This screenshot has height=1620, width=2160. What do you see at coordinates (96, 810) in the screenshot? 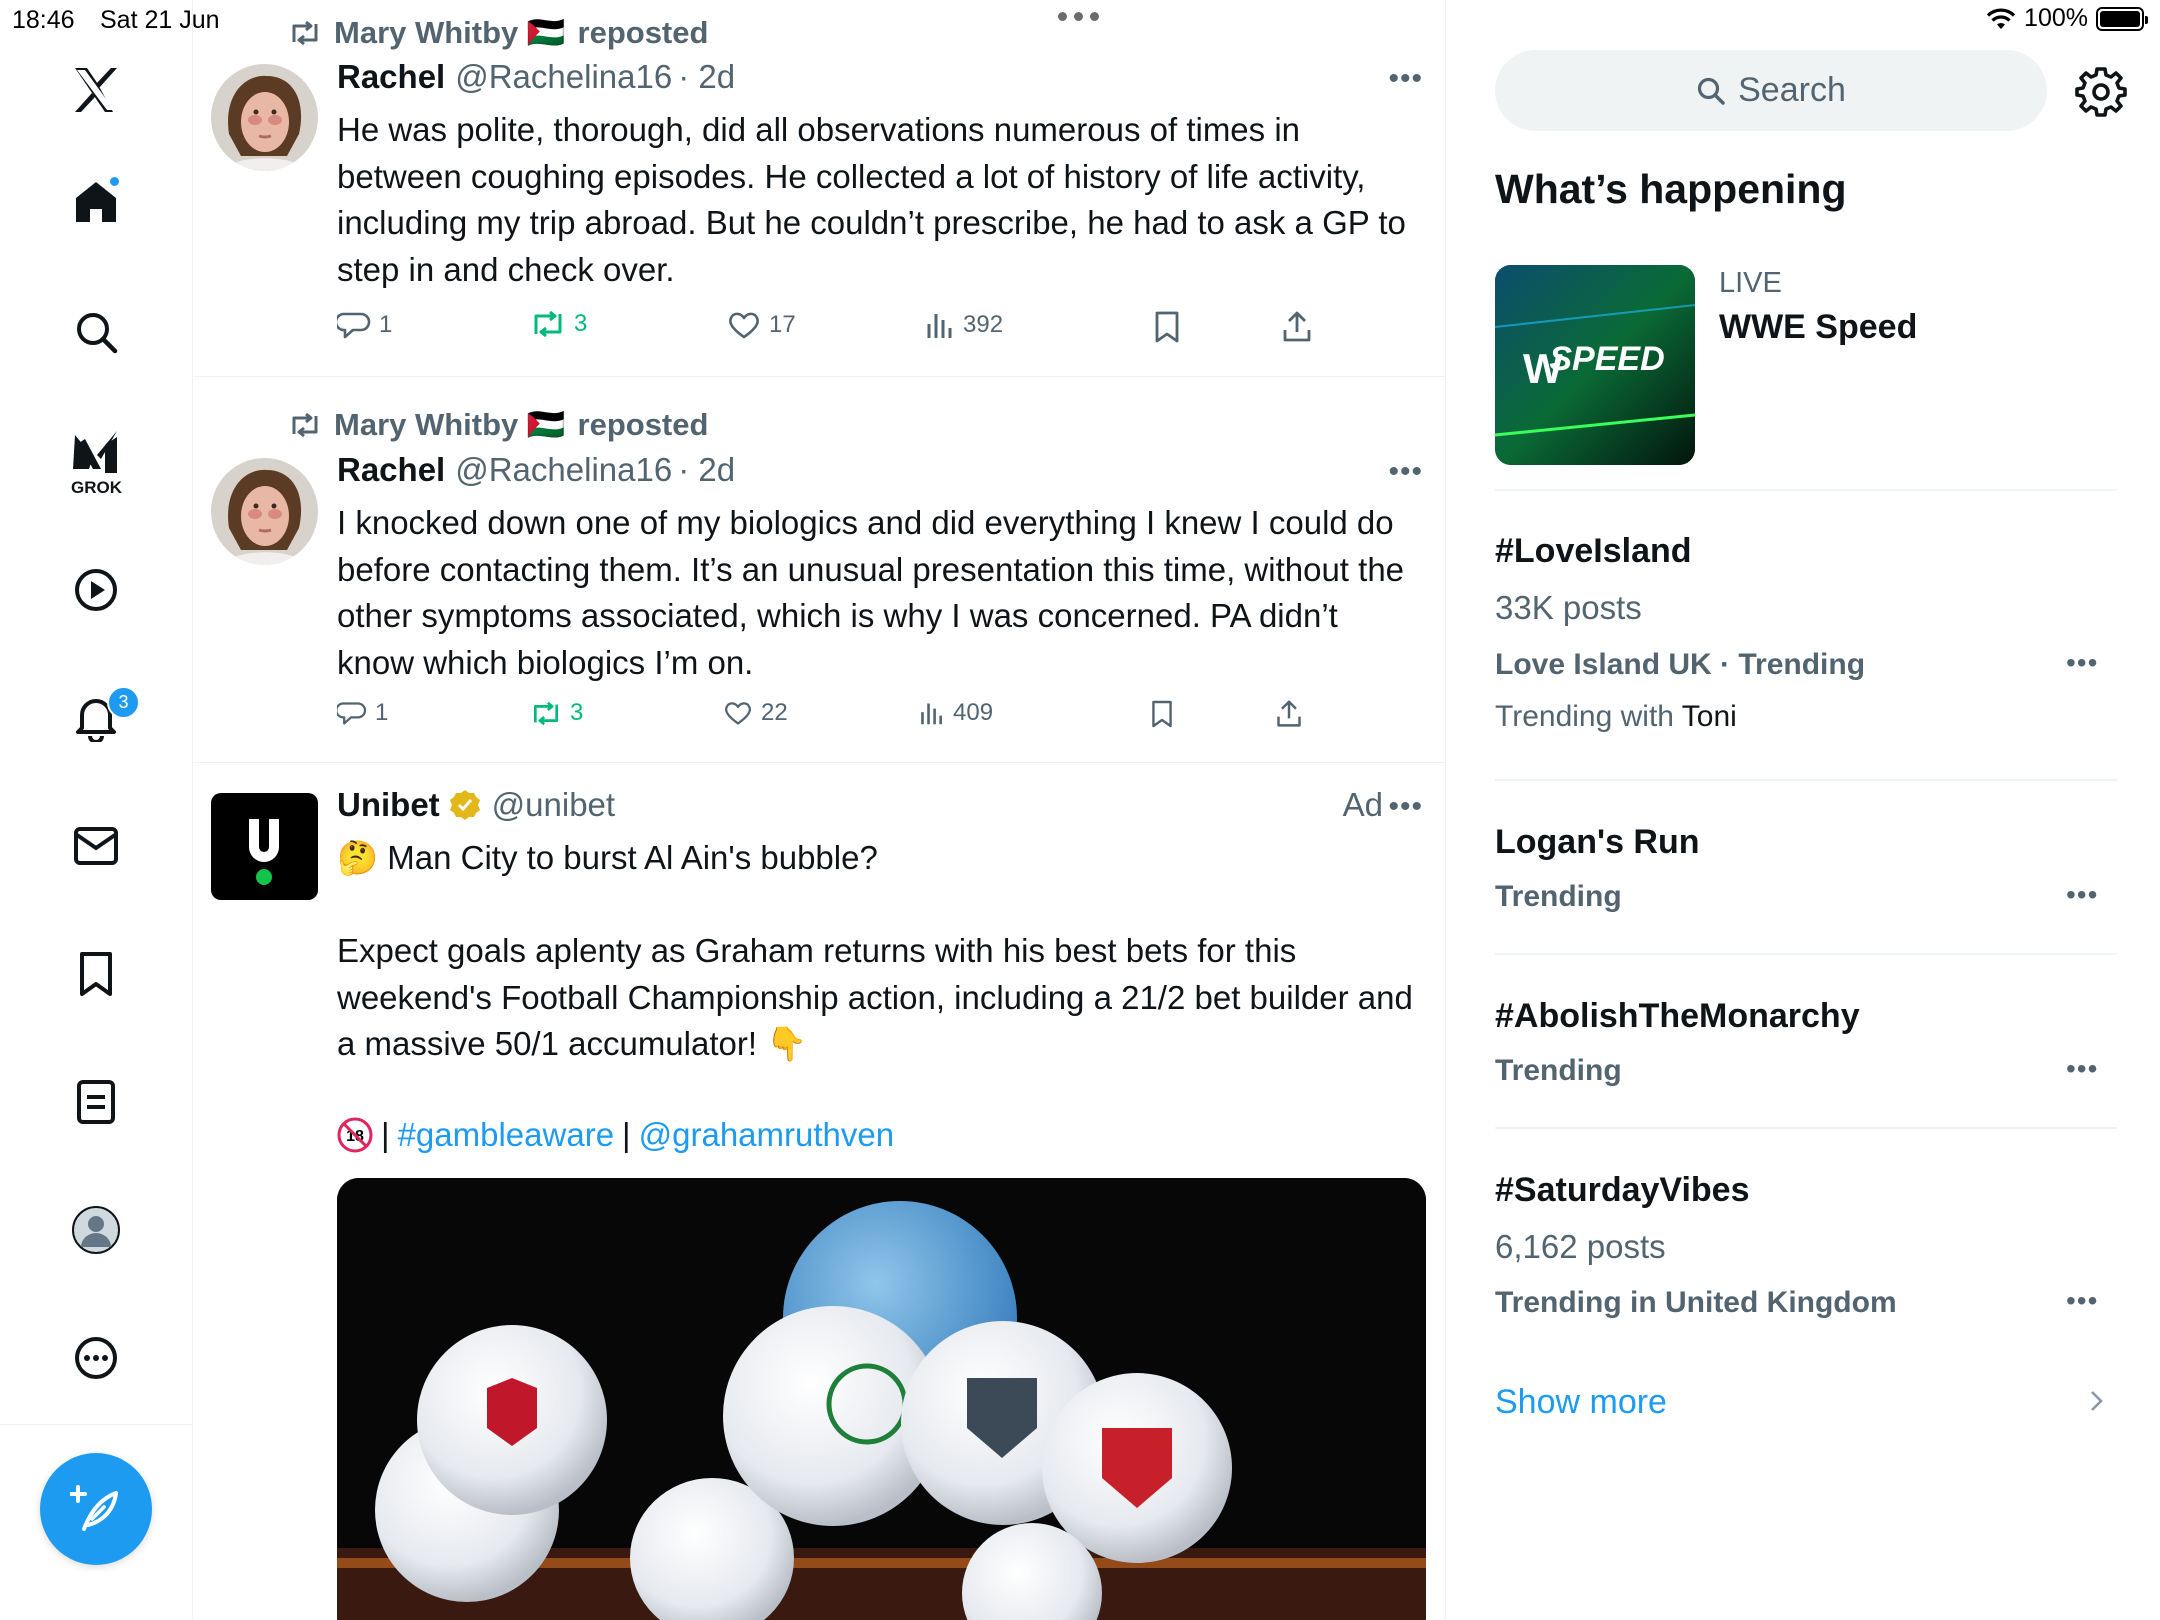
I see `left-navigation: GROK 3` at bounding box center [96, 810].